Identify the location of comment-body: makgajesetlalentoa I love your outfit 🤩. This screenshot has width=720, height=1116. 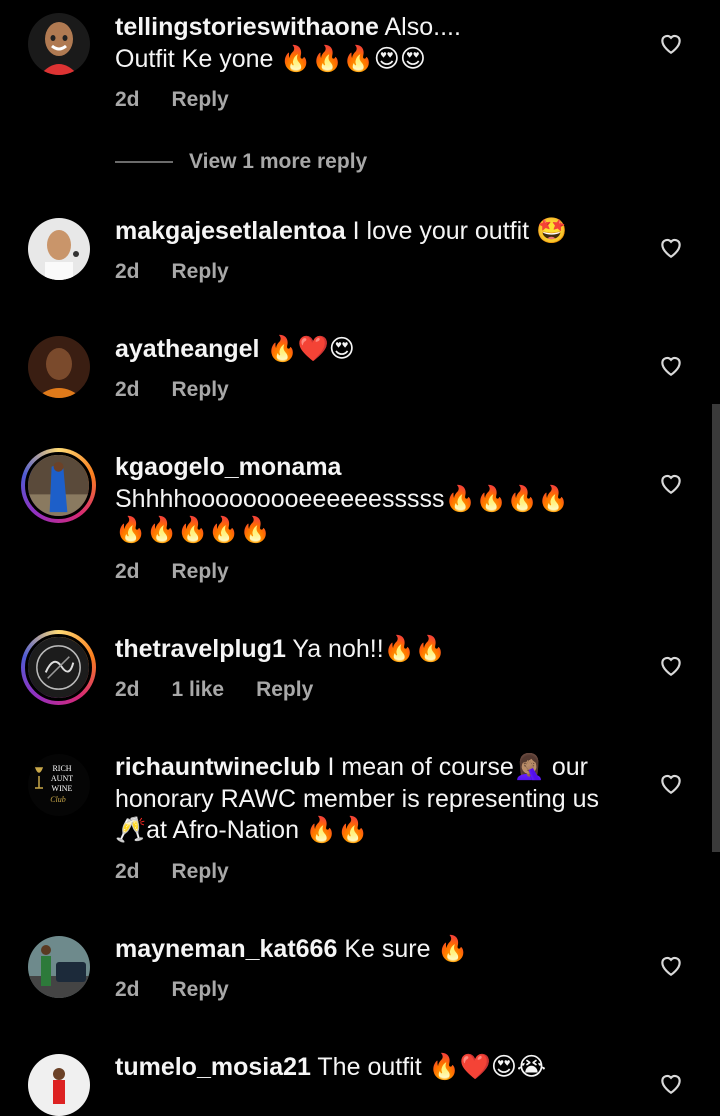
(385, 232).